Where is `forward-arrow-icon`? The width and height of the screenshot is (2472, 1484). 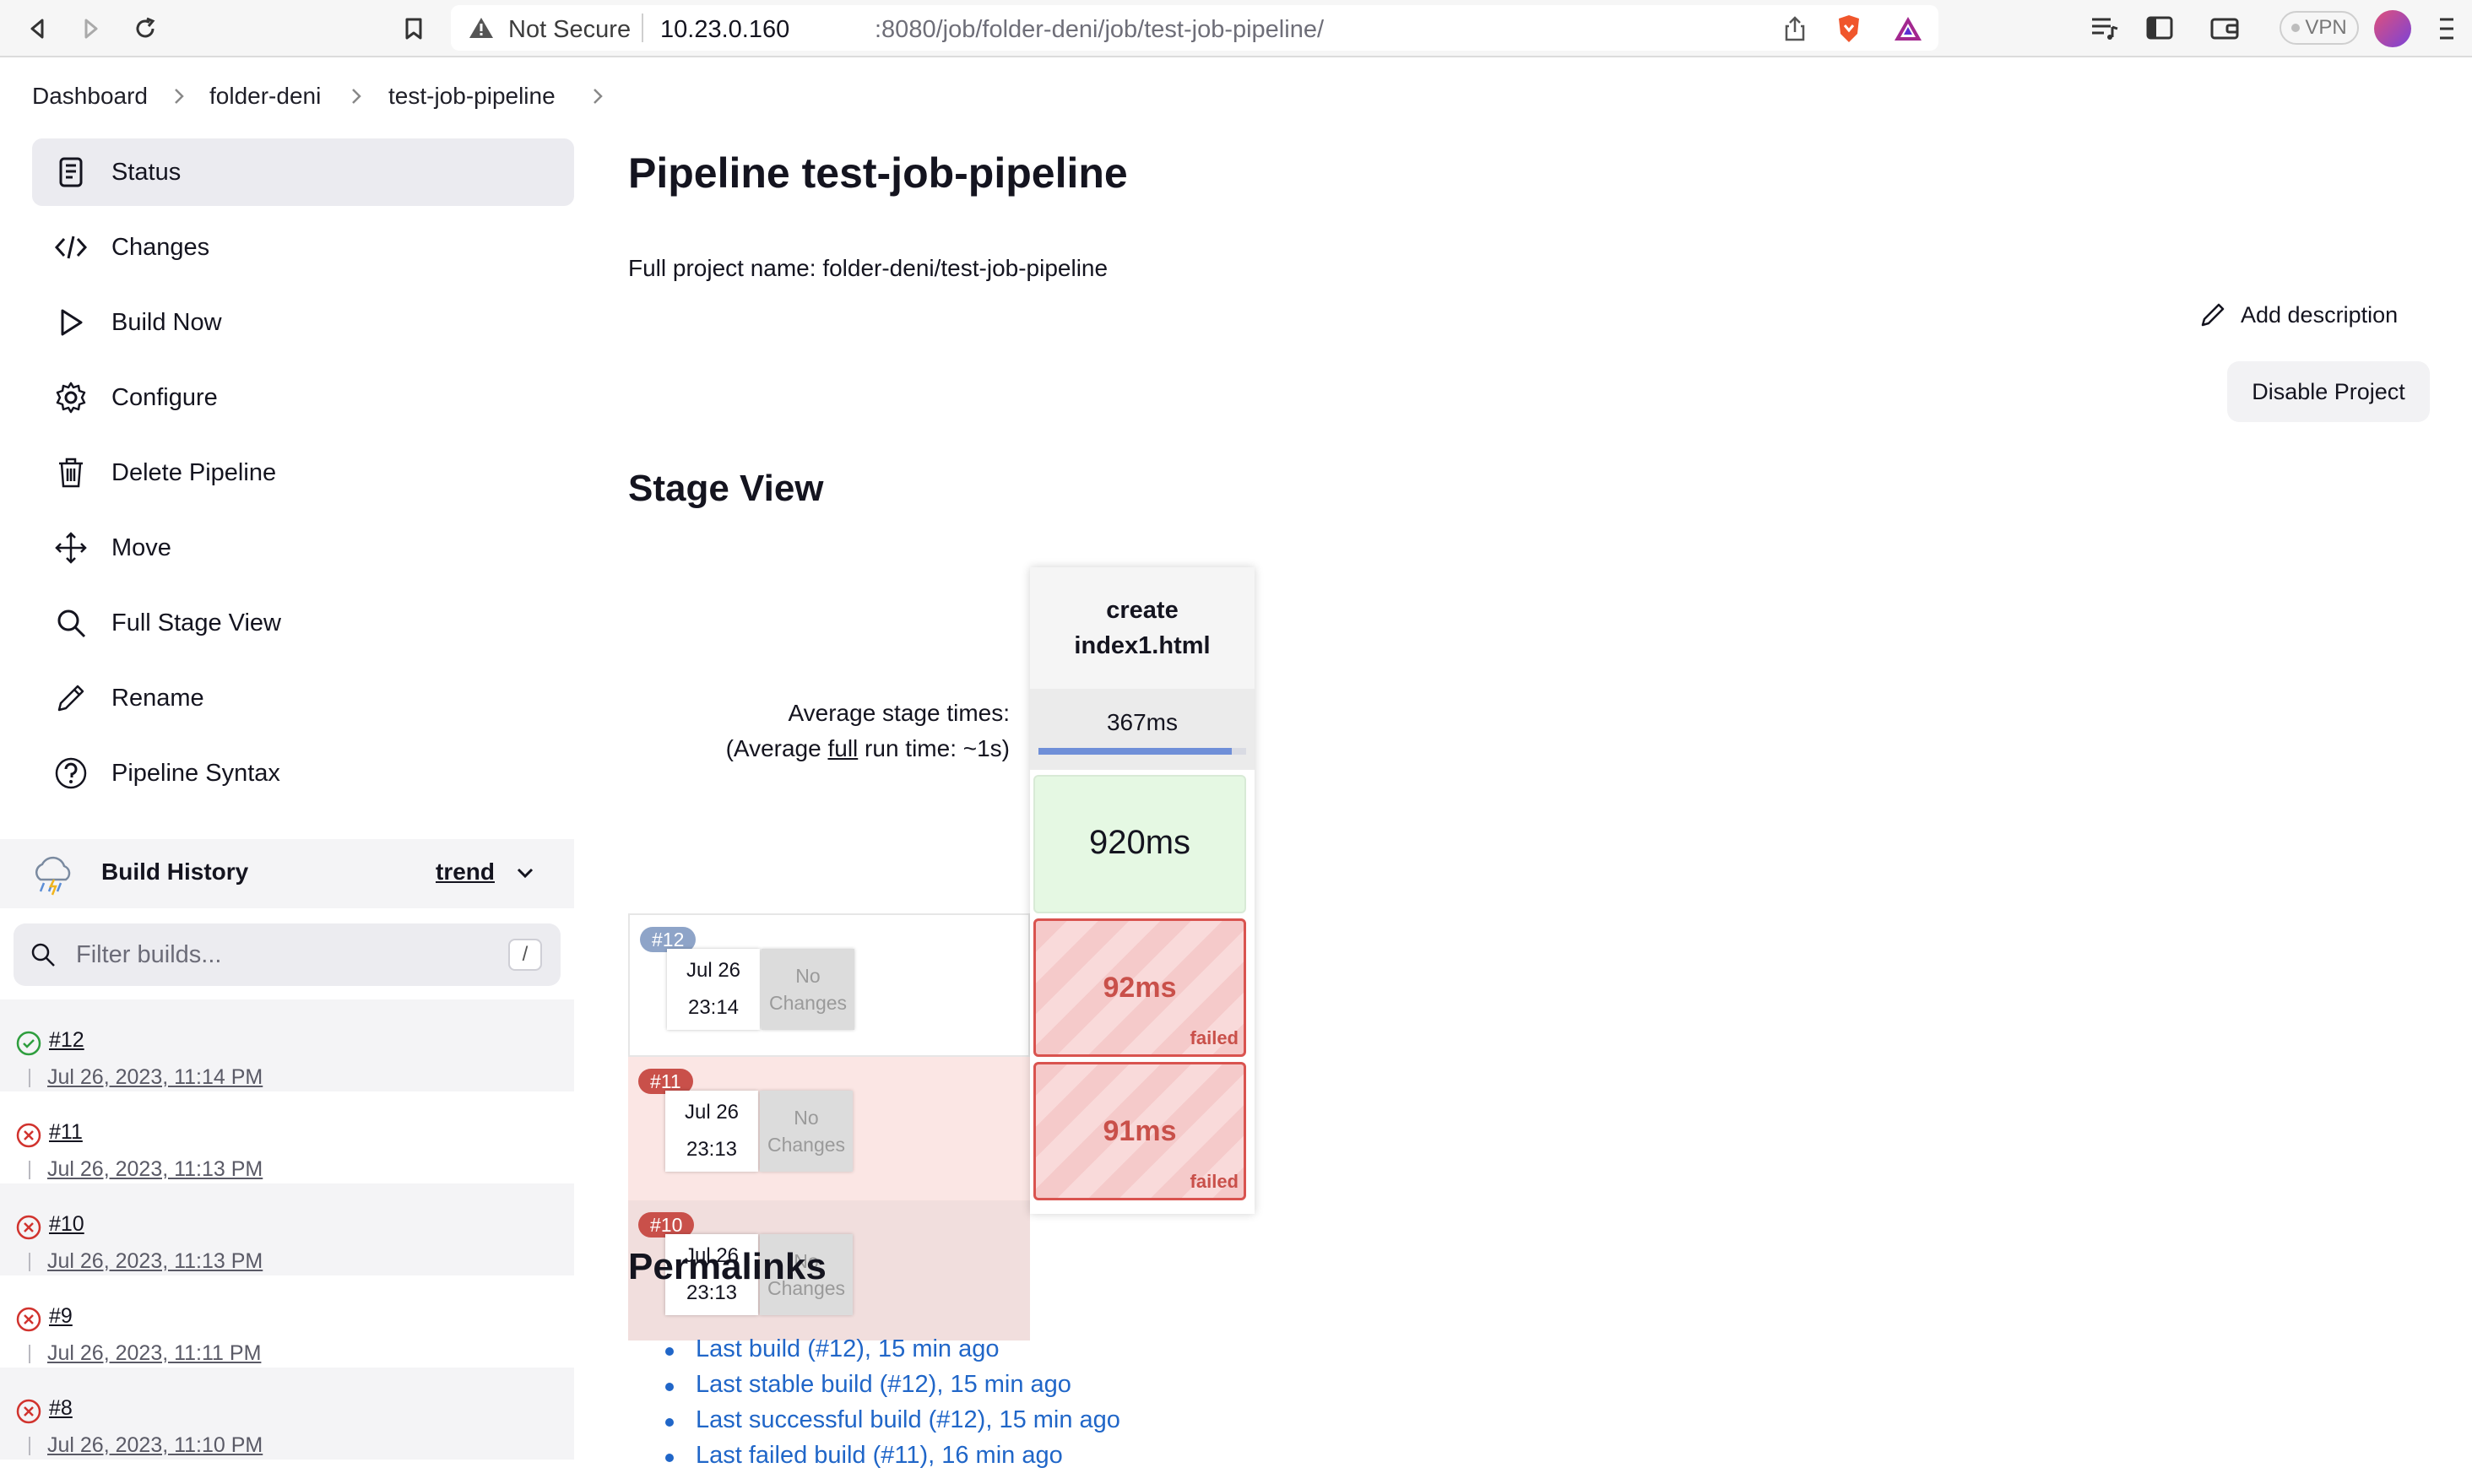 forward-arrow-icon is located at coordinates (91, 29).